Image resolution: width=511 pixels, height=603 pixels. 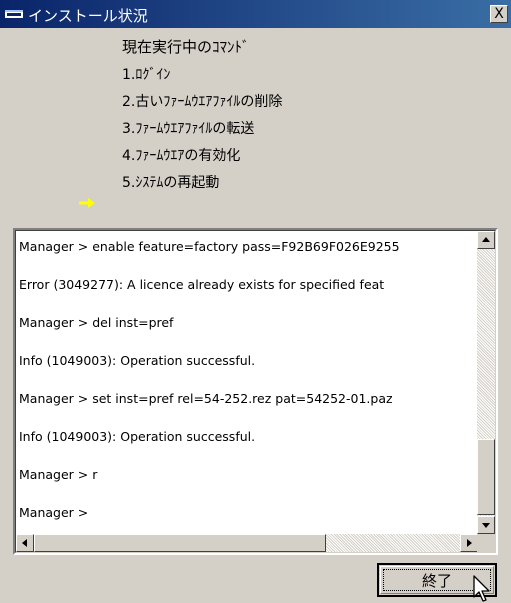 I want to click on vertical-scrollbar, so click(x=486, y=382).